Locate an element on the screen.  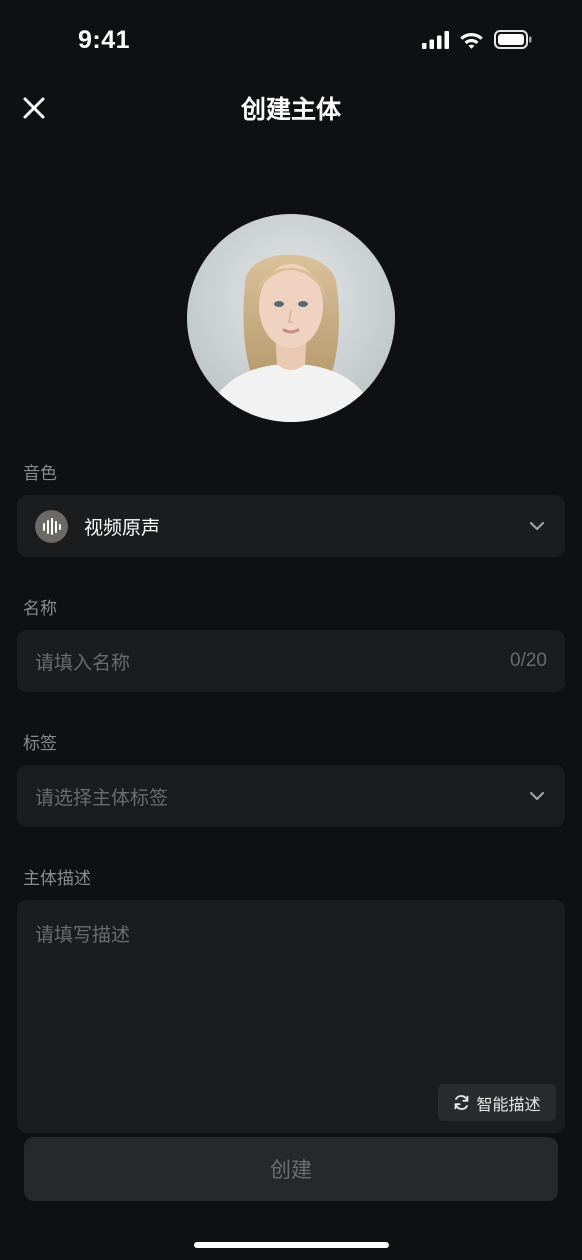
subject-avatar is located at coordinates (291, 318).